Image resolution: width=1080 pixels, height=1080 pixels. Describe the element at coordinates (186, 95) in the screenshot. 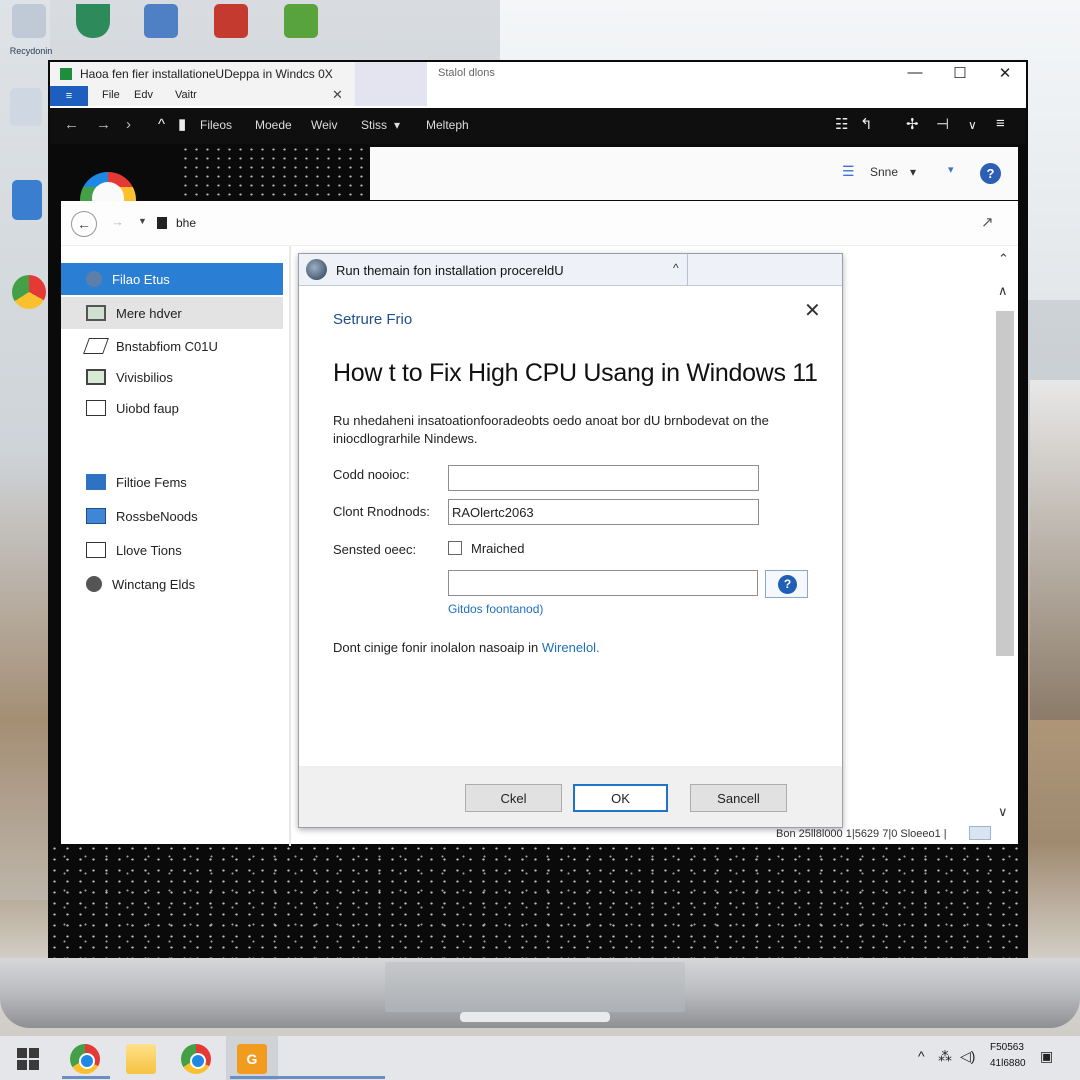

I see `menu-view: Vaitr` at that location.